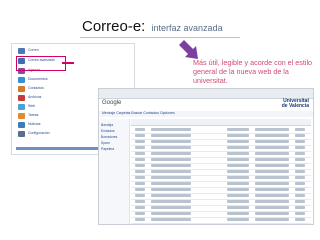  What do you see at coordinates (221, 122) in the screenshot?
I see `message-list-header` at bounding box center [221, 122].